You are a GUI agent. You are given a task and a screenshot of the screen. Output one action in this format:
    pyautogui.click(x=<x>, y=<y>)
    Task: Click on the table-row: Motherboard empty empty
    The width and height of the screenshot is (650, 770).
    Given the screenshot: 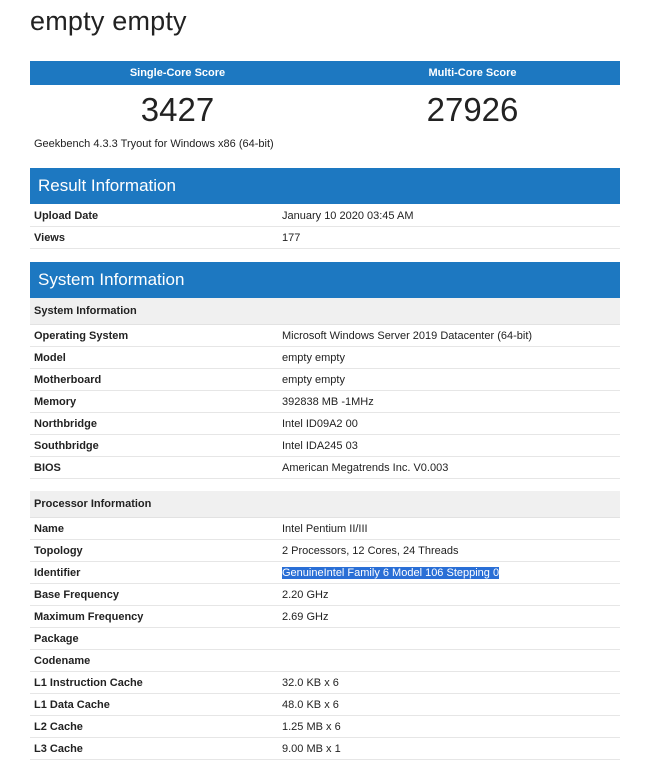 What is the action you would take?
    pyautogui.click(x=325, y=380)
    